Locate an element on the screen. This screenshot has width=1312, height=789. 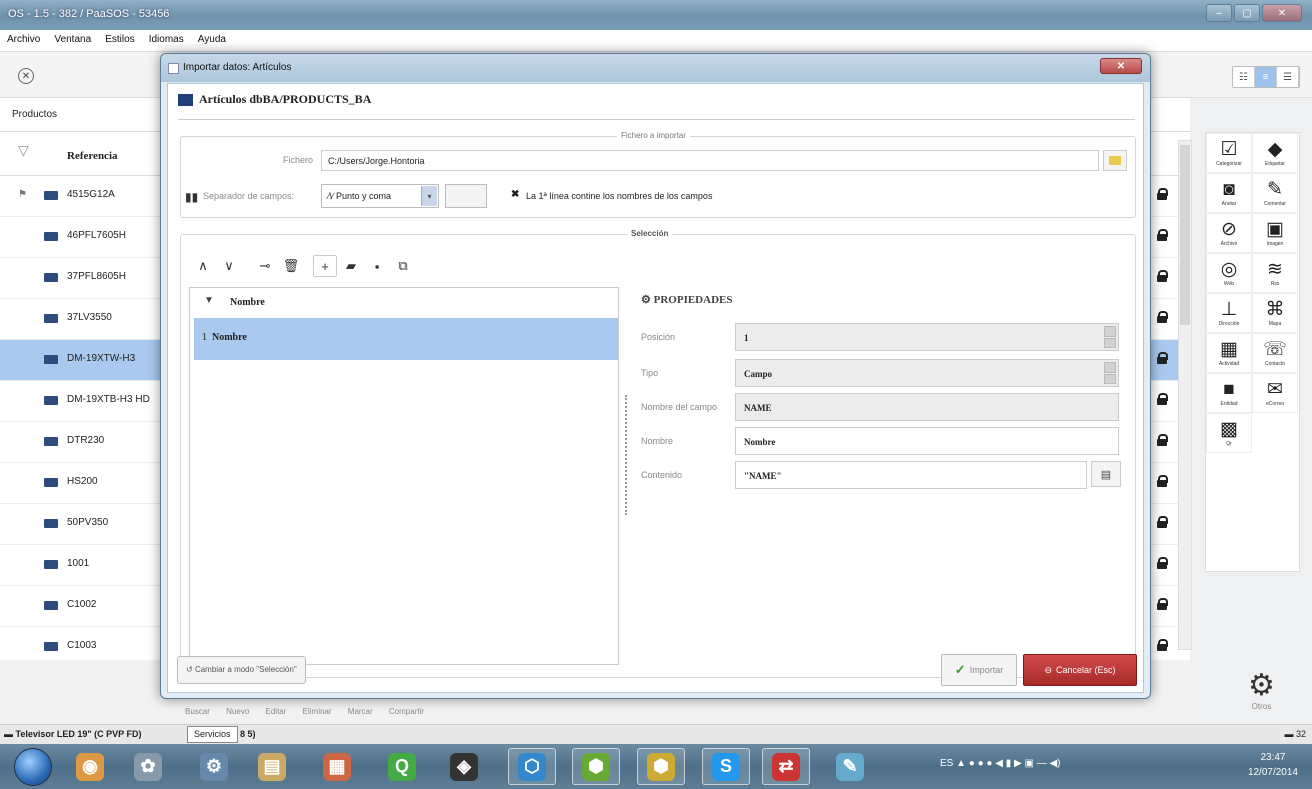
action-nuevo: Nuevo is located at coordinates (237, 711).